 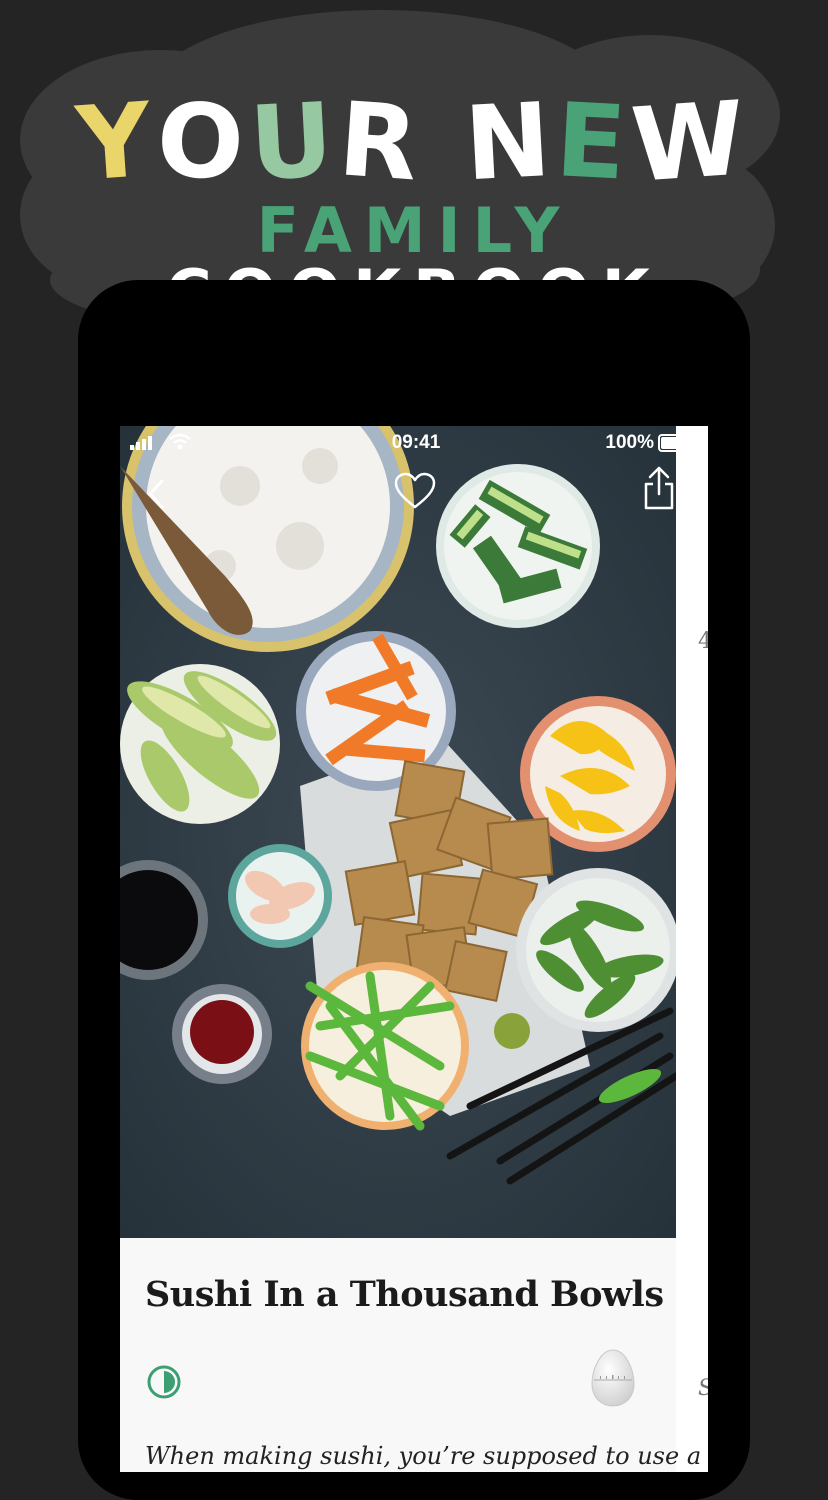 I want to click on headline-letter: U, so click(x=294, y=142).